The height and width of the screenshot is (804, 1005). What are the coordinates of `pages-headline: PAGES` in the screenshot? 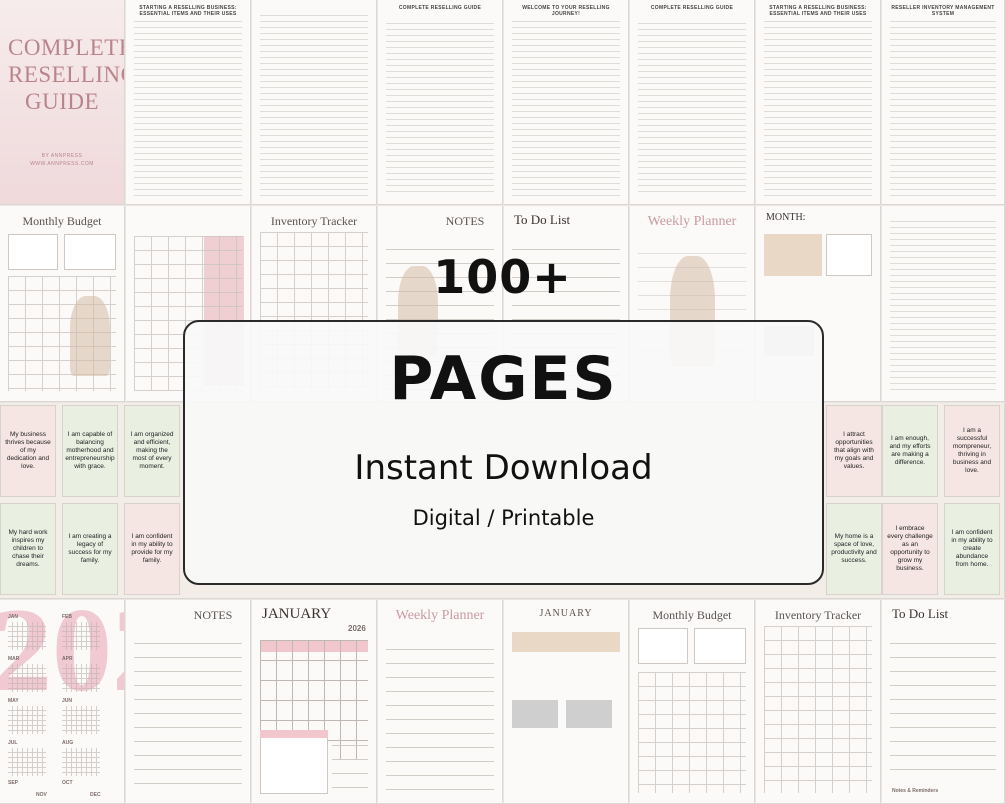 It's located at (503, 379).